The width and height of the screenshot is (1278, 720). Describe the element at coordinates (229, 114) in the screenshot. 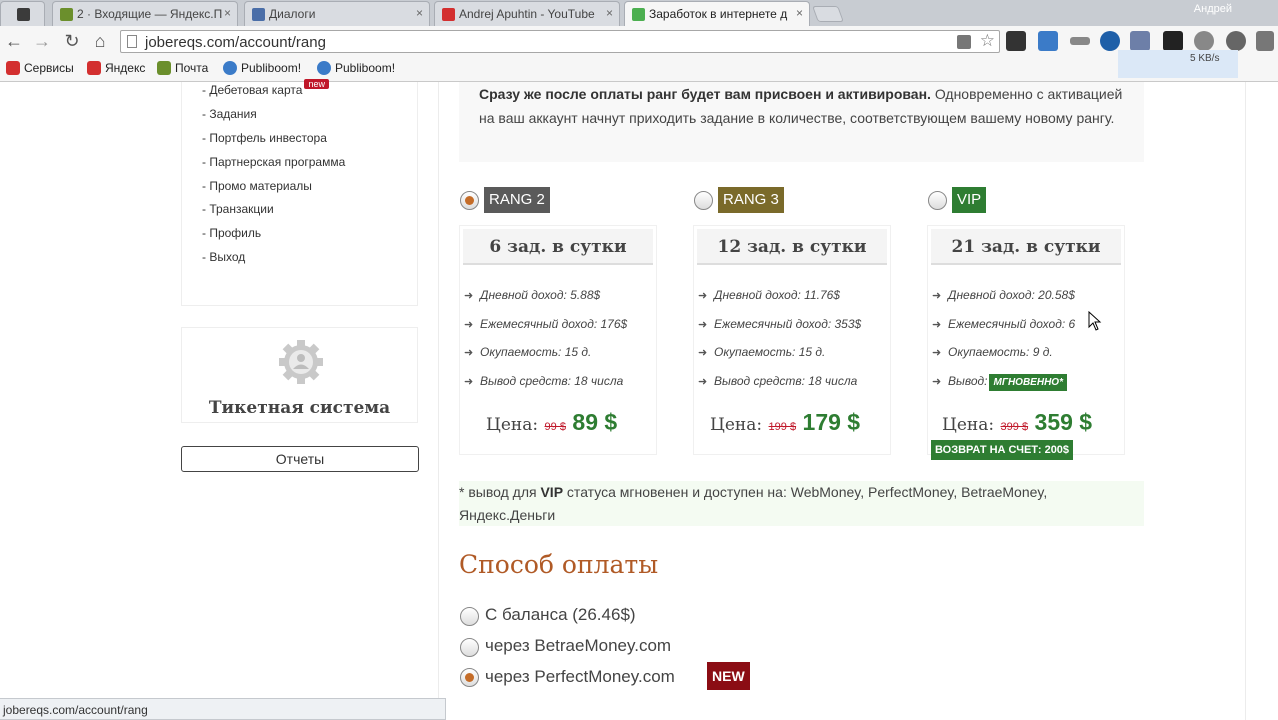

I see `menu-item-tasks: - Задания` at that location.